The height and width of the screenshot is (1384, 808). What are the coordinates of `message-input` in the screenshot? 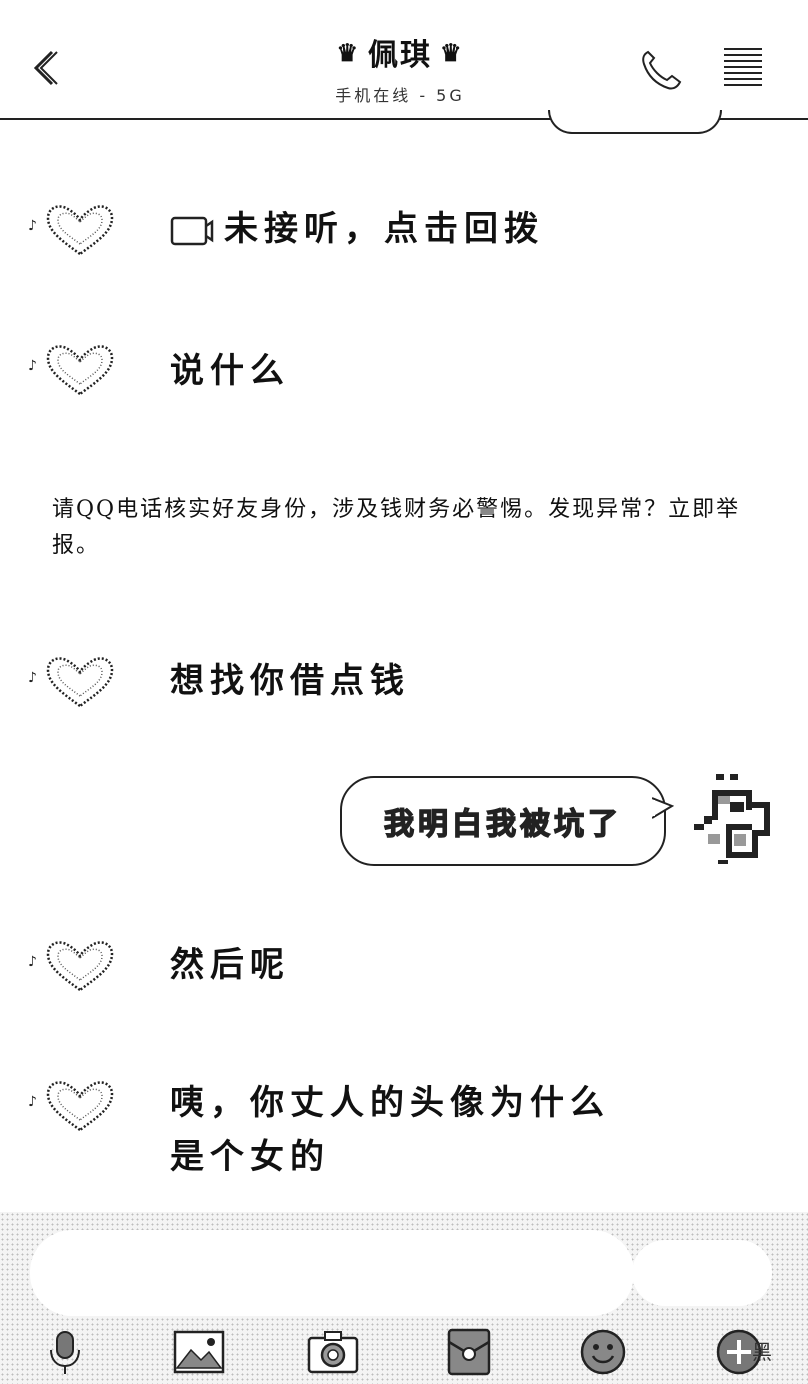 It's located at (332, 1273).